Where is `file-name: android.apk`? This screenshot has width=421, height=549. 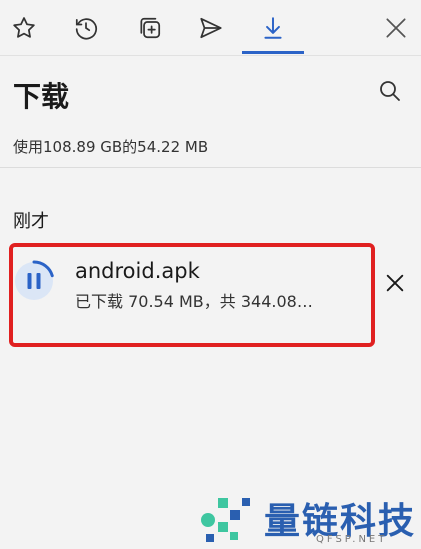 file-name: android.apk is located at coordinates (137, 271).